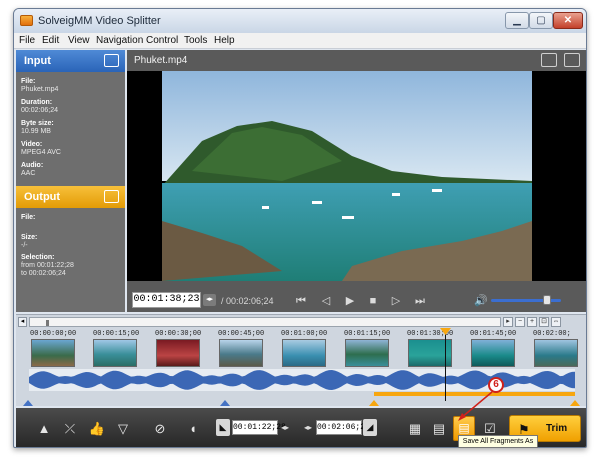  Describe the element at coordinates (568, 20) in the screenshot. I see `close-button: ✕` at that location.